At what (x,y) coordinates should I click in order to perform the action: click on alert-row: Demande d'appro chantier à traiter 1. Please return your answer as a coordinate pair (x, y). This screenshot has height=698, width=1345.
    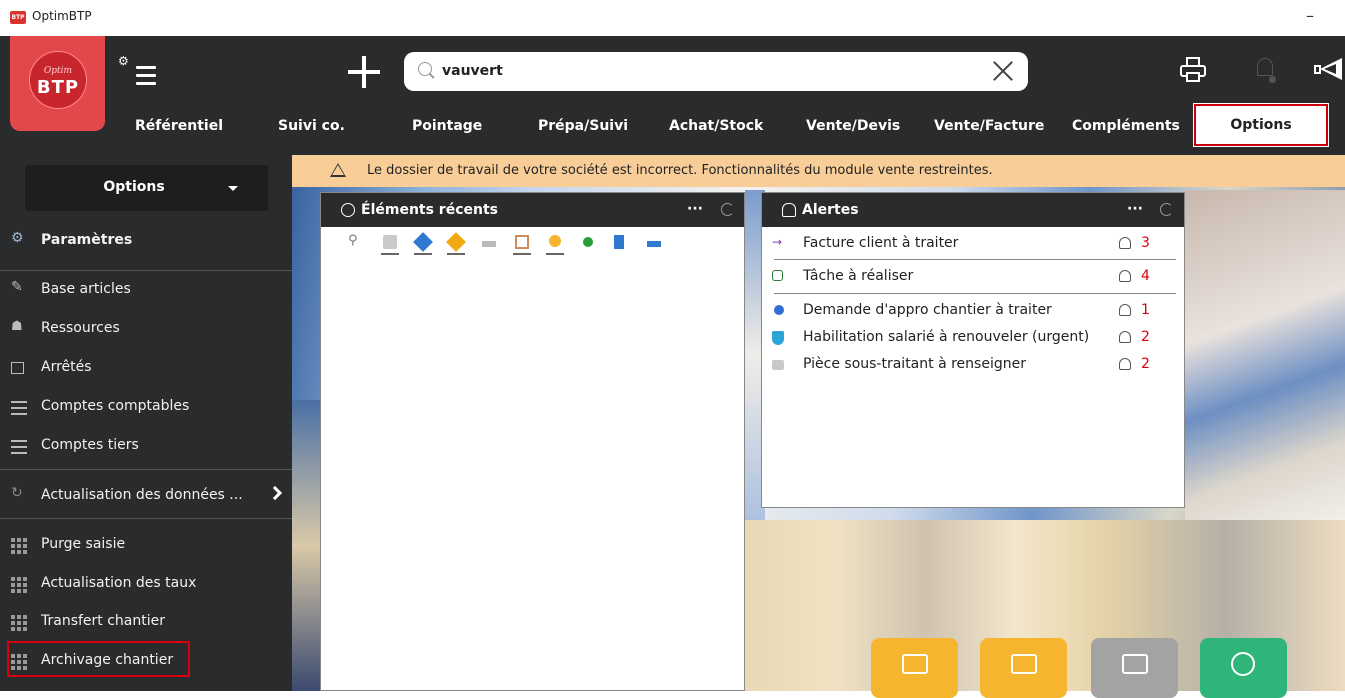
    Looking at the image, I should click on (974, 311).